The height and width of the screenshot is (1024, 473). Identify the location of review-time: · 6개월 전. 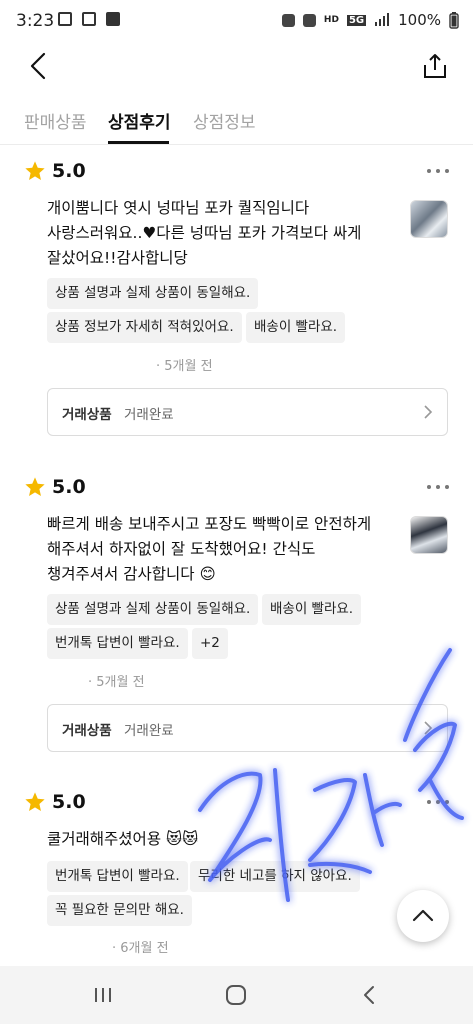
(140, 948).